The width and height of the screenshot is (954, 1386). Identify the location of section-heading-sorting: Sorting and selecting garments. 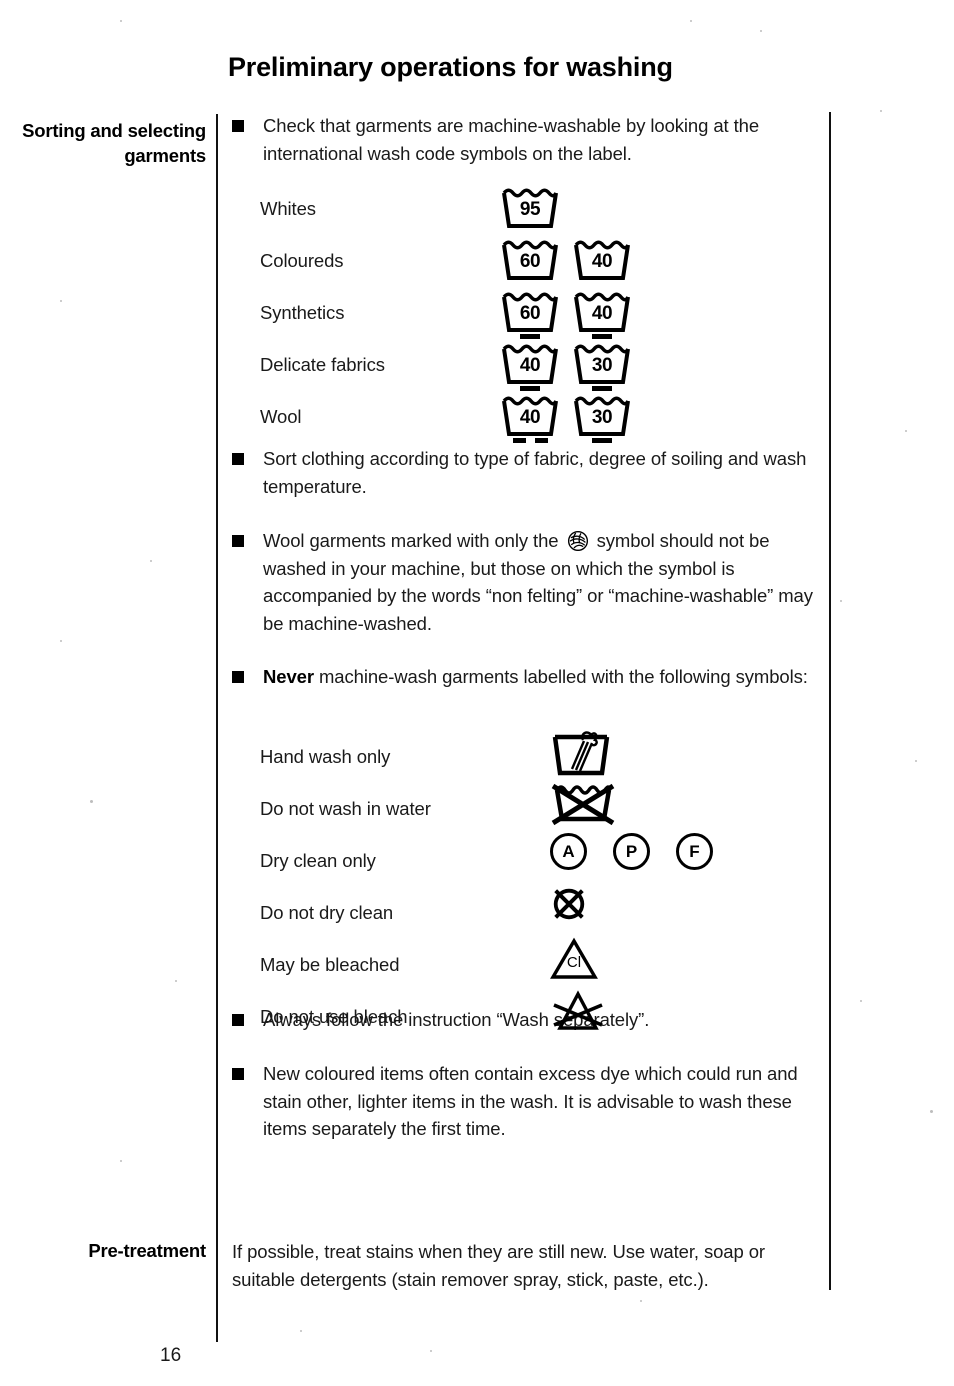
(114, 143).